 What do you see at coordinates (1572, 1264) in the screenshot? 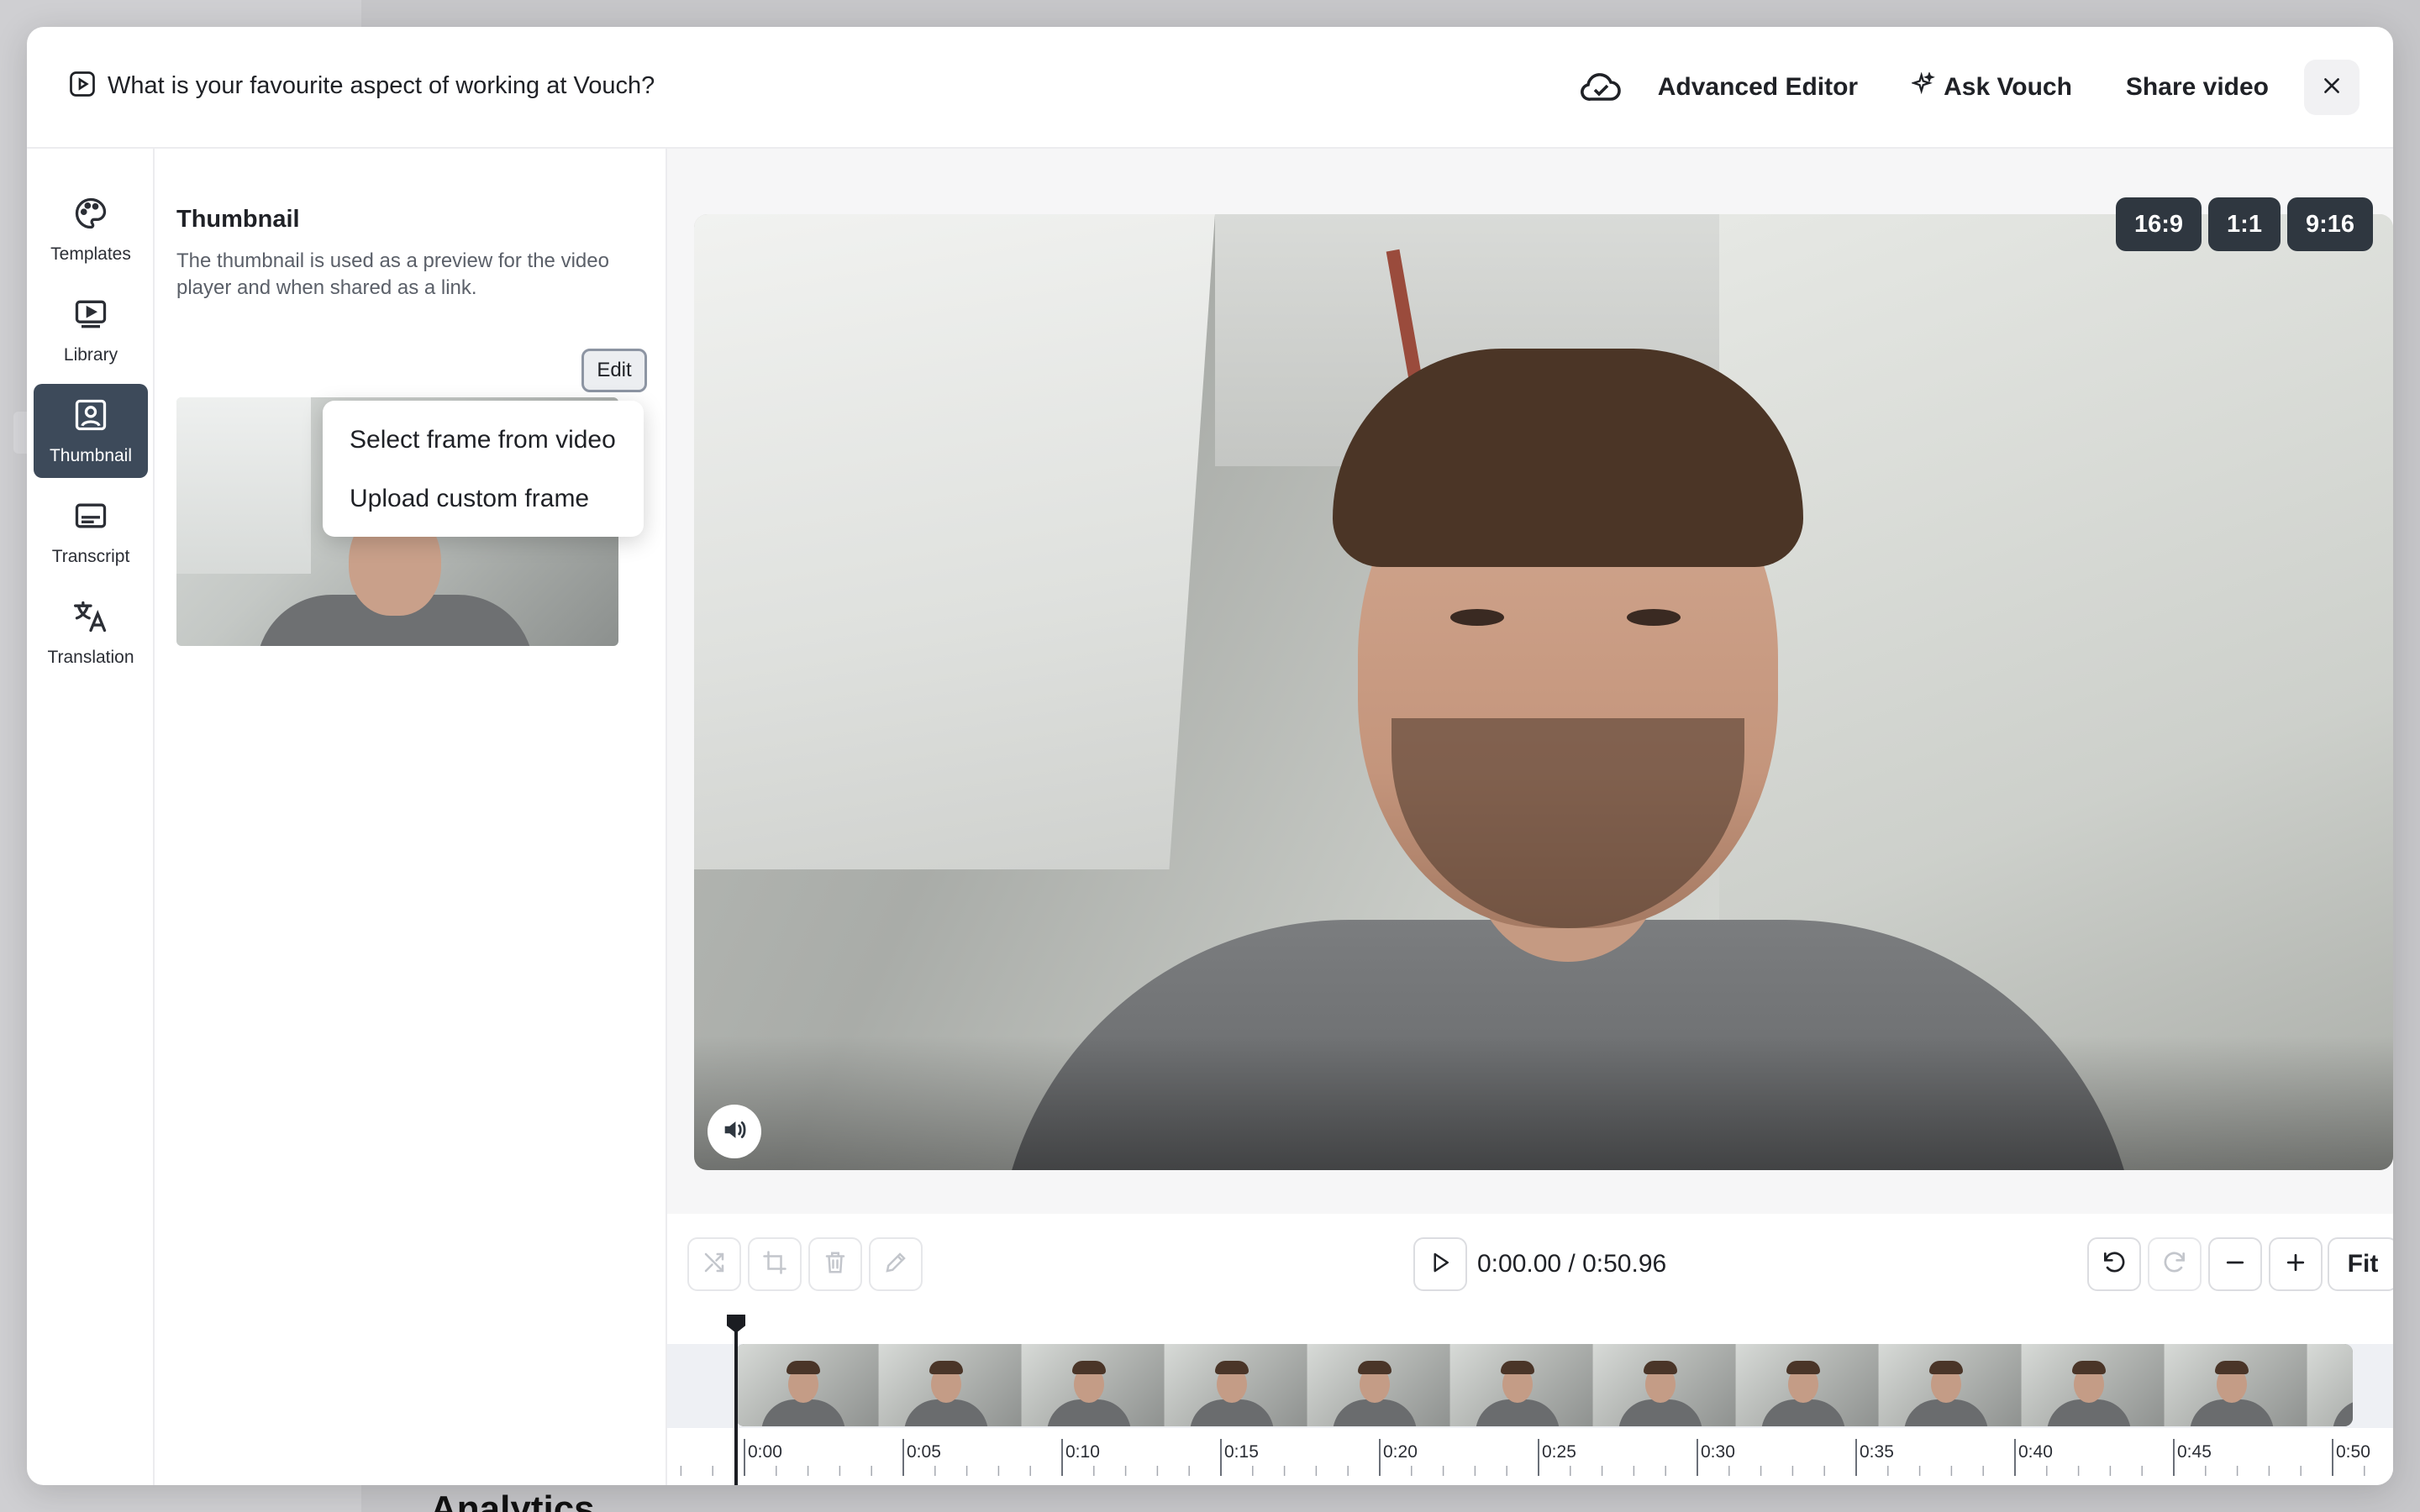
I see `timecode: 0:00.00 / 0:50.96` at bounding box center [1572, 1264].